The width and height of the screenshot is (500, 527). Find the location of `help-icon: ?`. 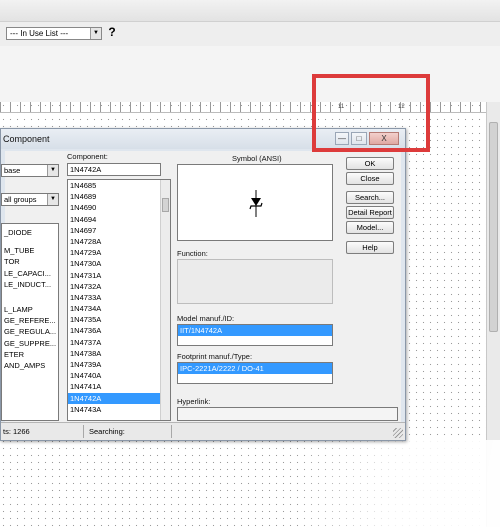

help-icon: ? is located at coordinates (112, 33).